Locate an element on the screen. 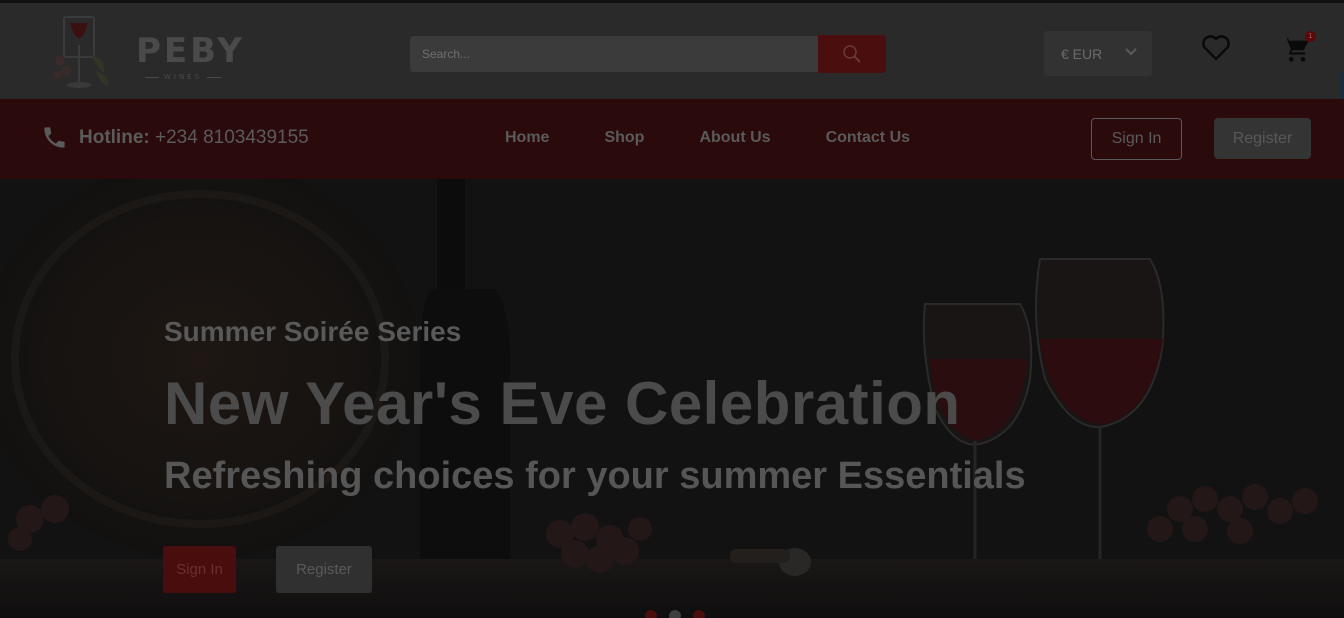  heart-icon is located at coordinates (1216, 47).